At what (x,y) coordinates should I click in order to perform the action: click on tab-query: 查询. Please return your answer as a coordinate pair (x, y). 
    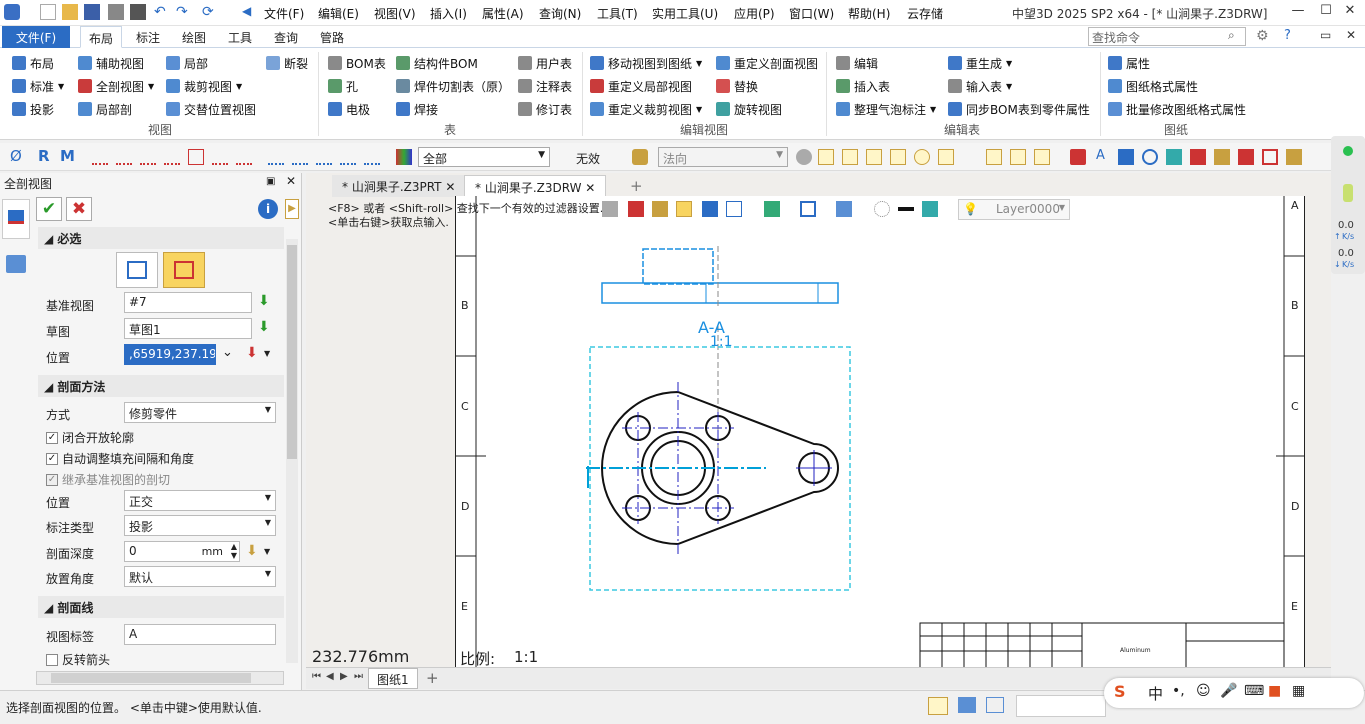
    Looking at the image, I should click on (286, 37).